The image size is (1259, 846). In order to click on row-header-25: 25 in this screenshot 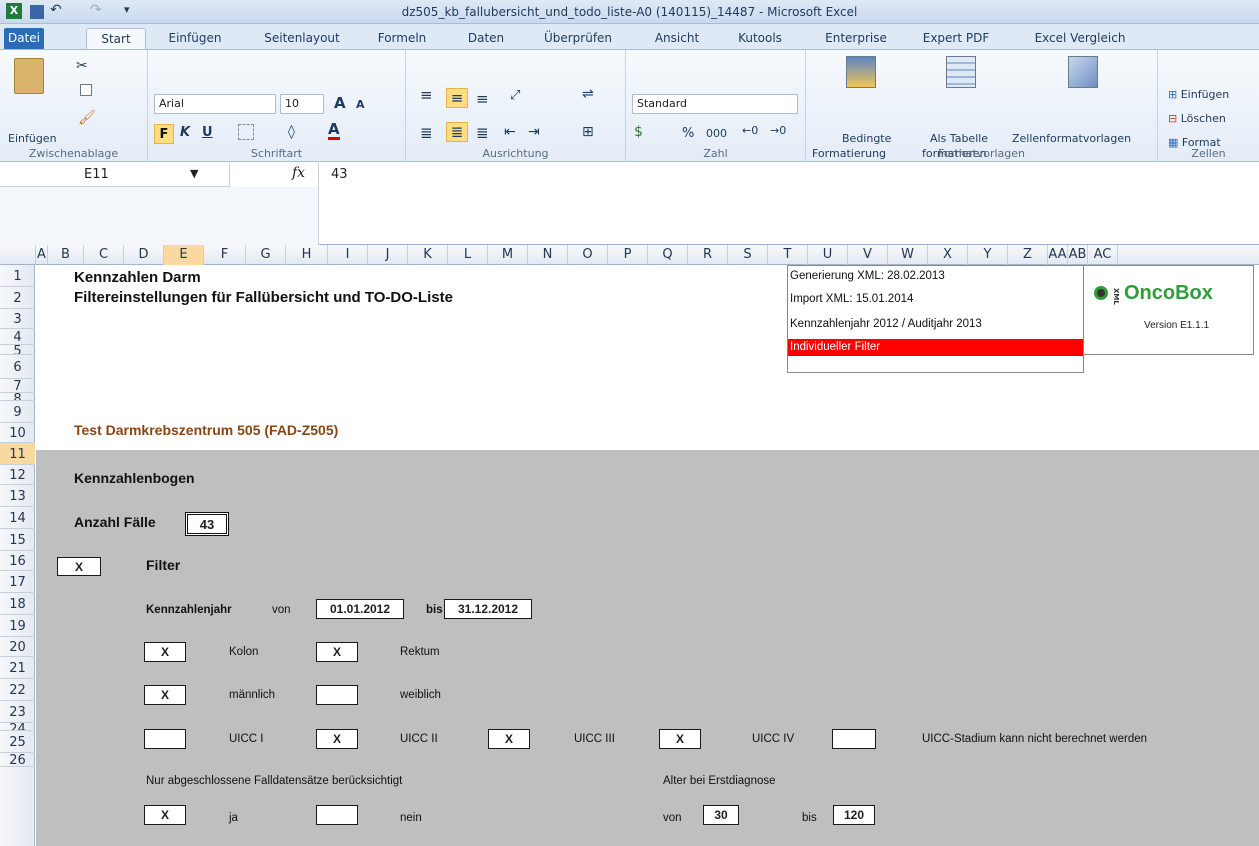, I will do `click(17, 742)`.